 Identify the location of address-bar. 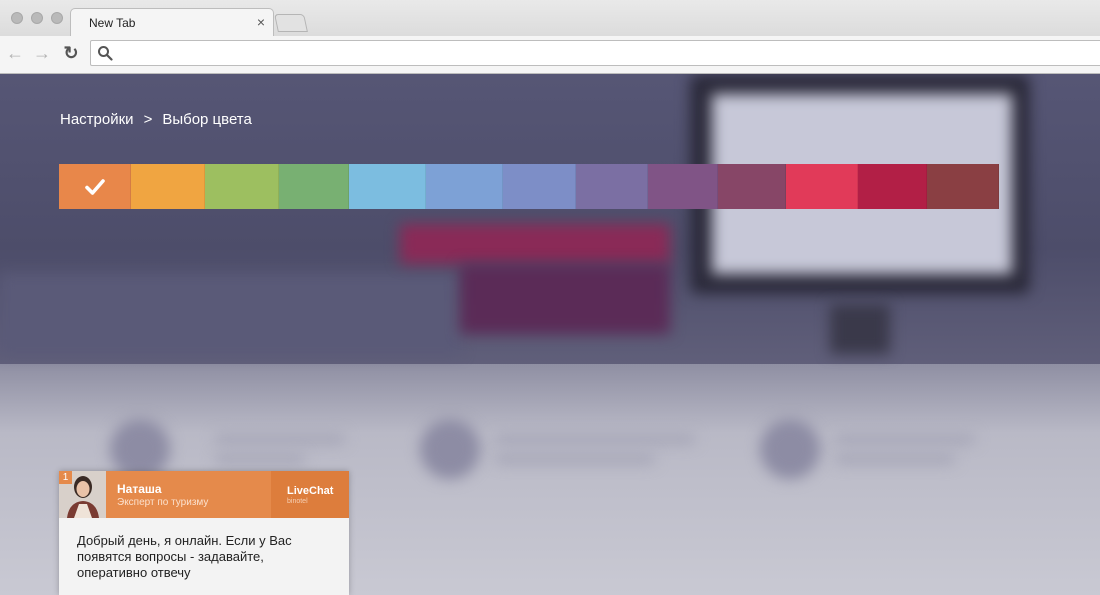
(595, 53).